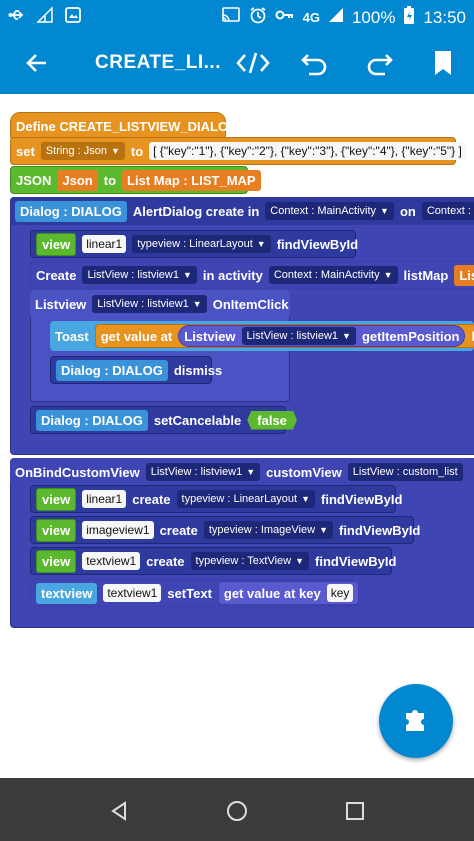 The width and height of the screenshot is (474, 841). I want to click on dialog-var: Dialog : DIALOG, so click(71, 211).